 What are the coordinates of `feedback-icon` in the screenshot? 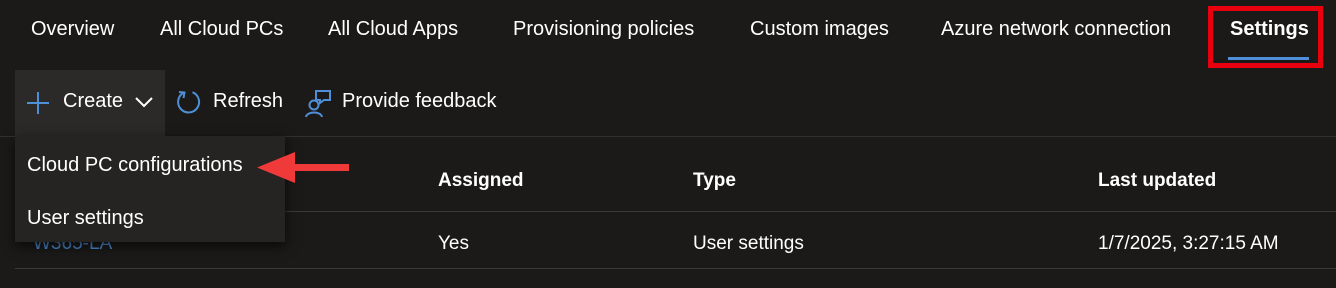 It's located at (318, 103).